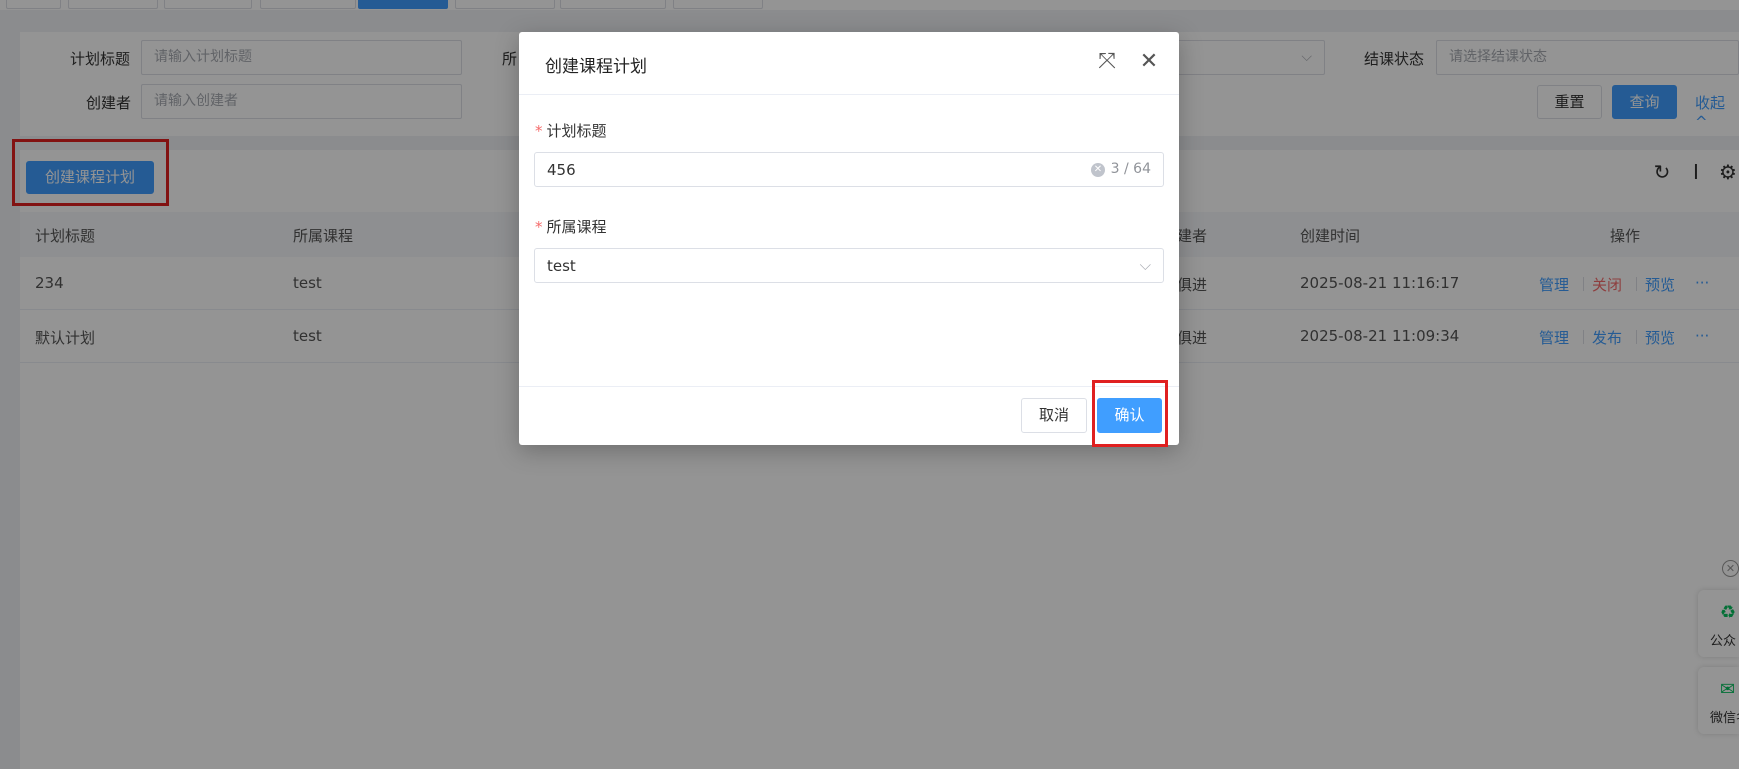  Describe the element at coordinates (849, 169) in the screenshot. I see `plan-title-input: 456 ✕ 3 / 64` at that location.